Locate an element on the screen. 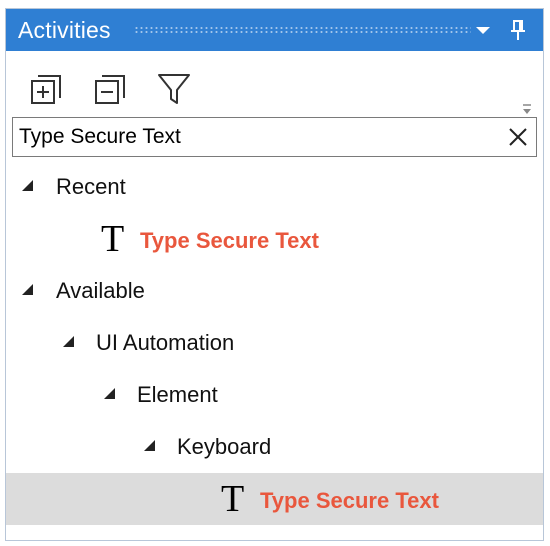  tree-node-recent: Recent is located at coordinates (274, 187).